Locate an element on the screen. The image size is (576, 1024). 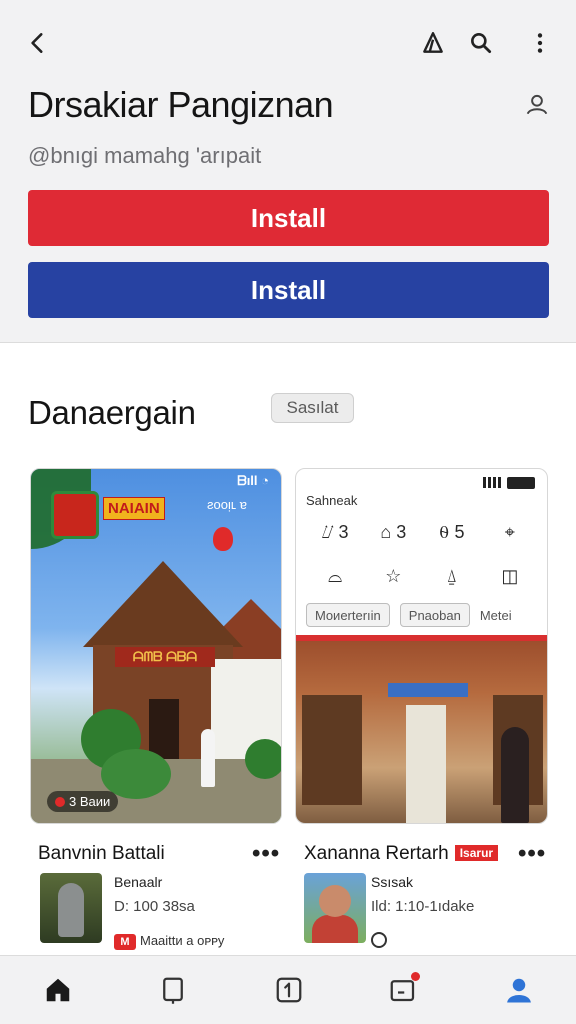
signal-icon is located at coordinates (492, 483).